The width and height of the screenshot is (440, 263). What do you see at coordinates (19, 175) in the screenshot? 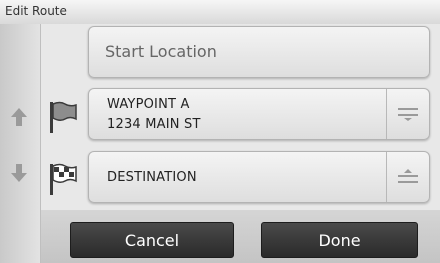
I see `arrow-down-icon` at bounding box center [19, 175].